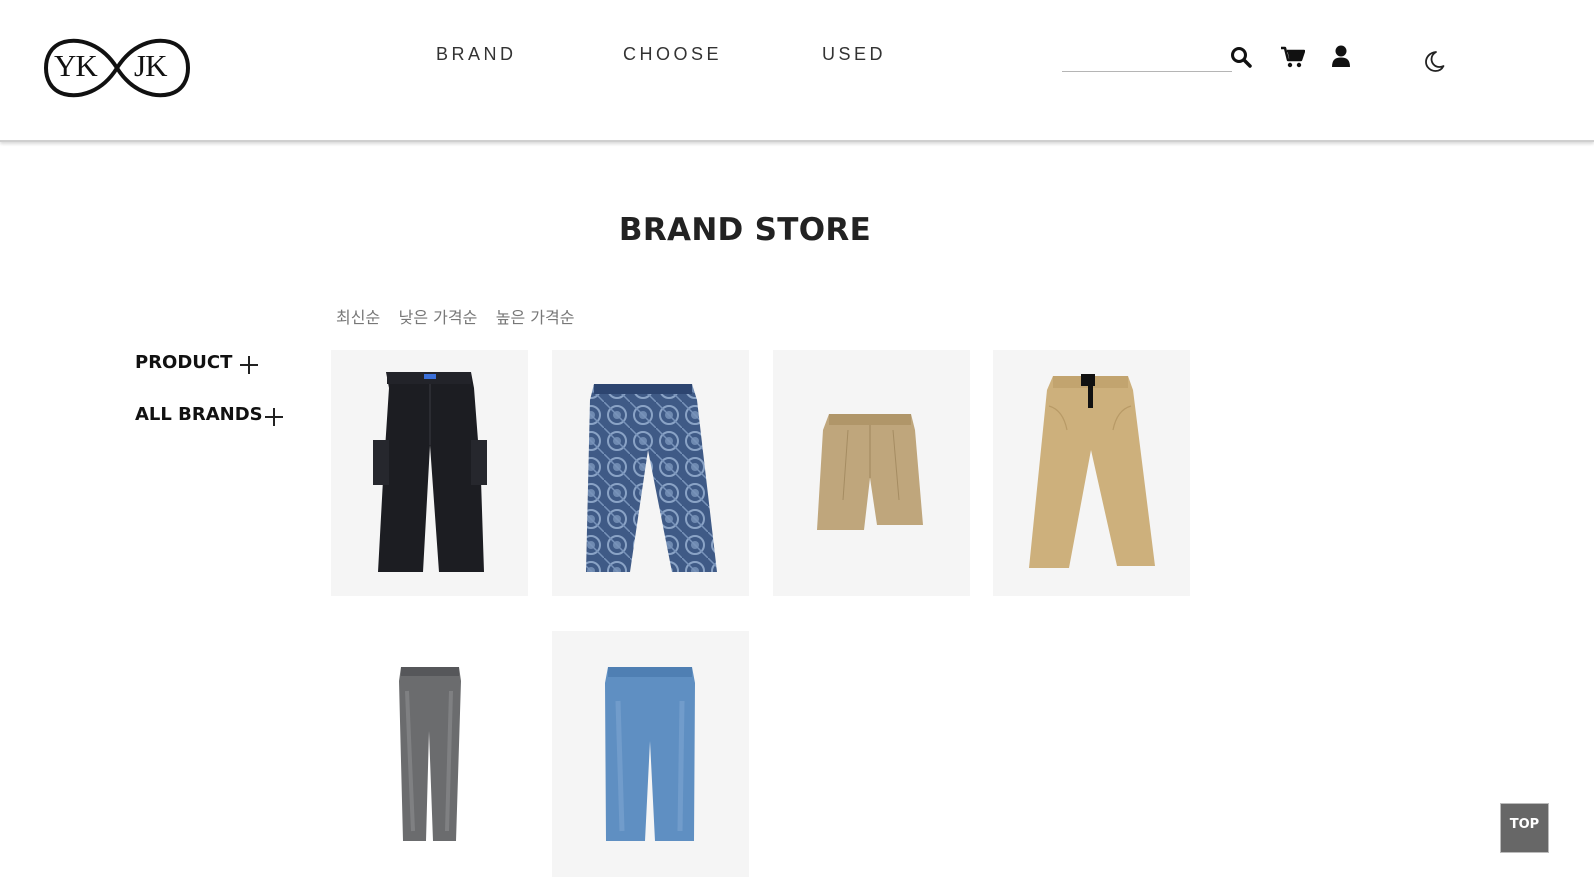 Image resolution: width=1594 pixels, height=895 pixels. I want to click on search-icon, so click(1241, 57).